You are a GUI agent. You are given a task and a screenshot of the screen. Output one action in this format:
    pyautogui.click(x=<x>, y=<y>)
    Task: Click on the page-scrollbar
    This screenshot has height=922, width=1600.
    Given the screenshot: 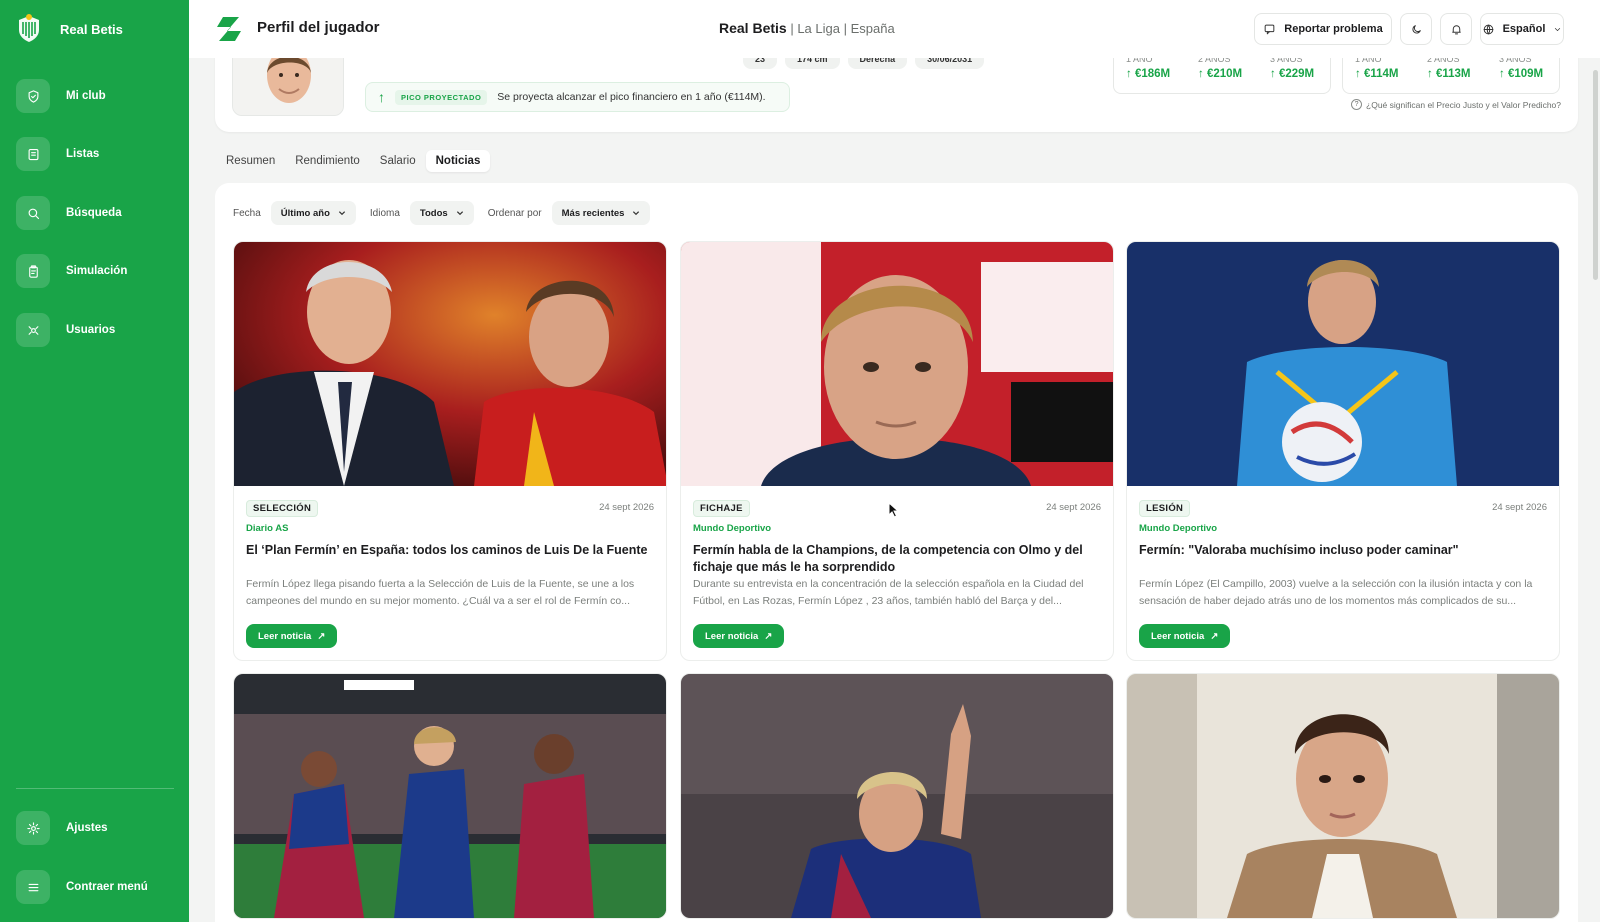 What is the action you would take?
    pyautogui.click(x=1595, y=175)
    